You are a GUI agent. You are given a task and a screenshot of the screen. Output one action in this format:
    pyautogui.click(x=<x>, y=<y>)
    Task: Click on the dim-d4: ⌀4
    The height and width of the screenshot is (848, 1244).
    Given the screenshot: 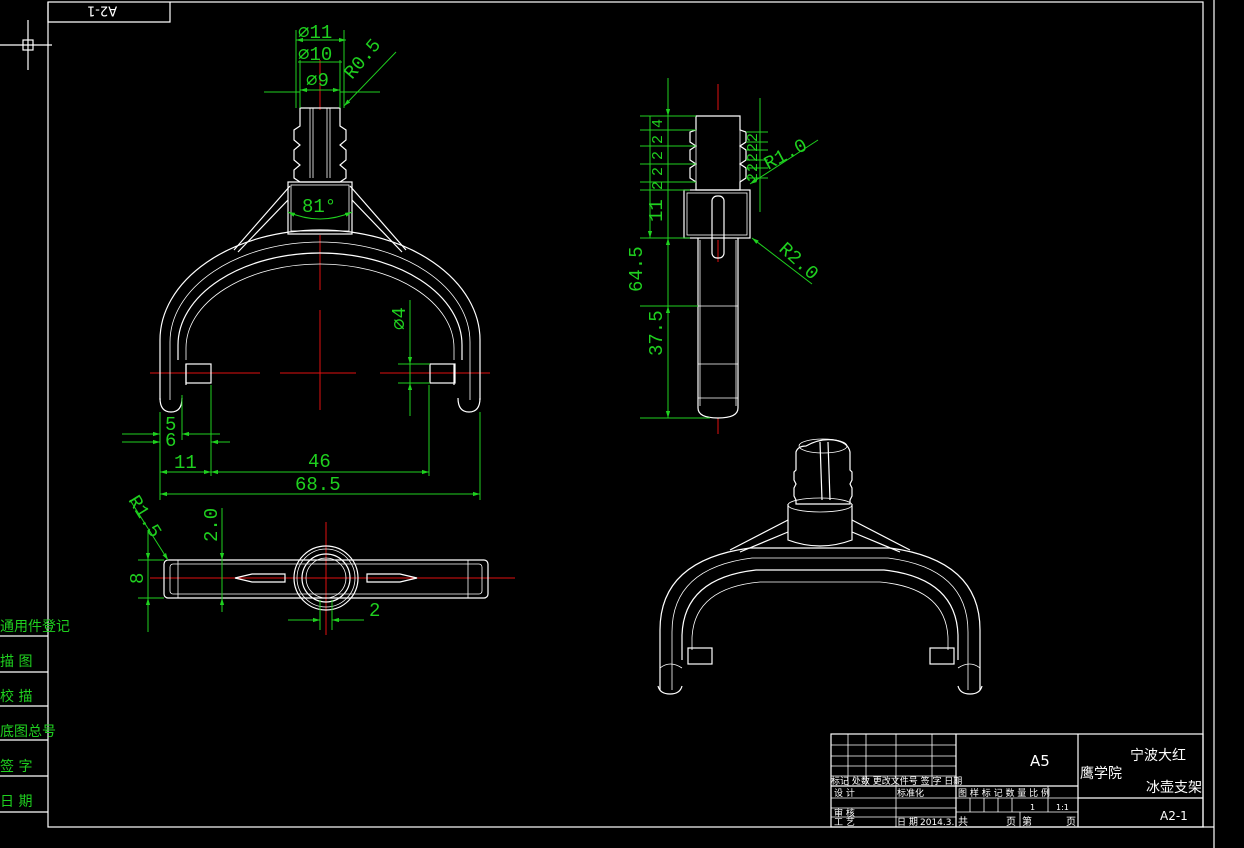 What is the action you would take?
    pyautogui.click(x=400, y=318)
    